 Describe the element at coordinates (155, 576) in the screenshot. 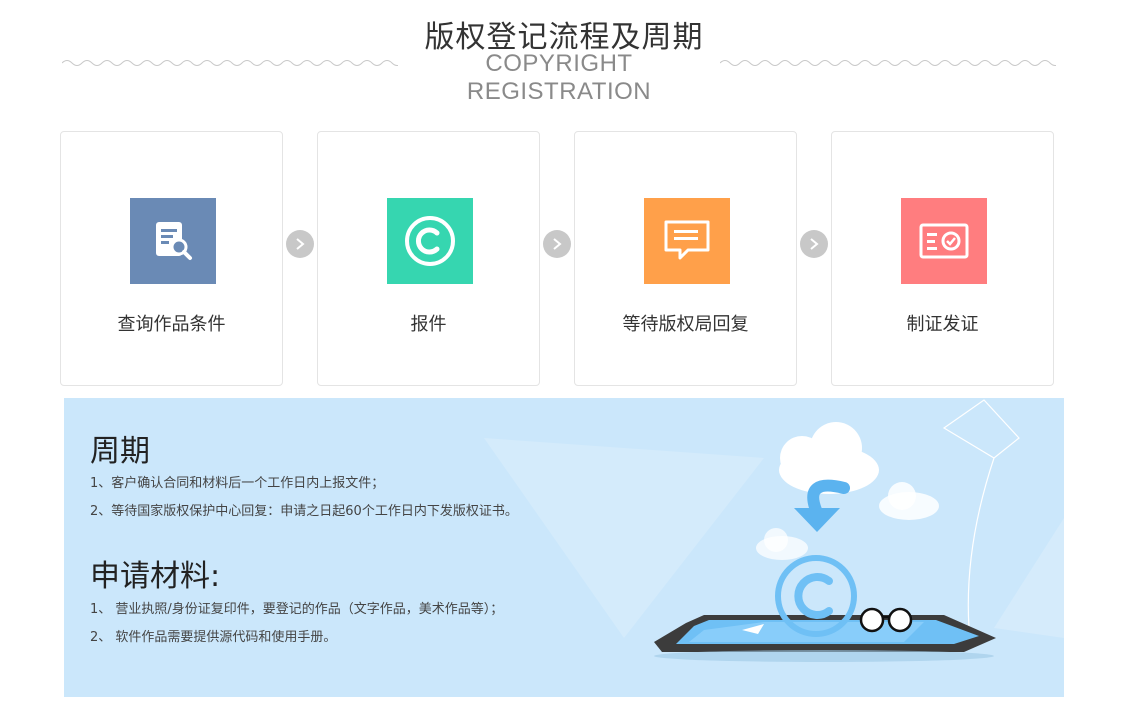

I see `materials-title: 申请材料:` at that location.